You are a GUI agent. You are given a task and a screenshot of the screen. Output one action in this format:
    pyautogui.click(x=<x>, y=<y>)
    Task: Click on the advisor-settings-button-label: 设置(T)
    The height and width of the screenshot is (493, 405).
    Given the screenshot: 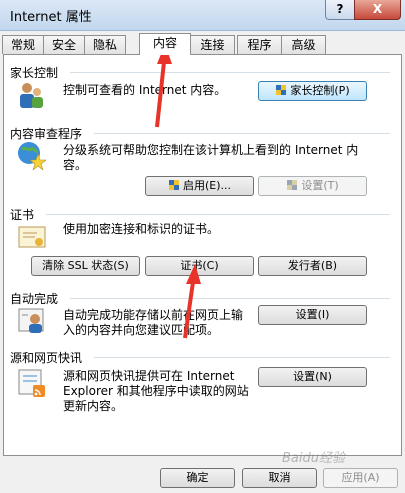 What is the action you would take?
    pyautogui.click(x=320, y=185)
    